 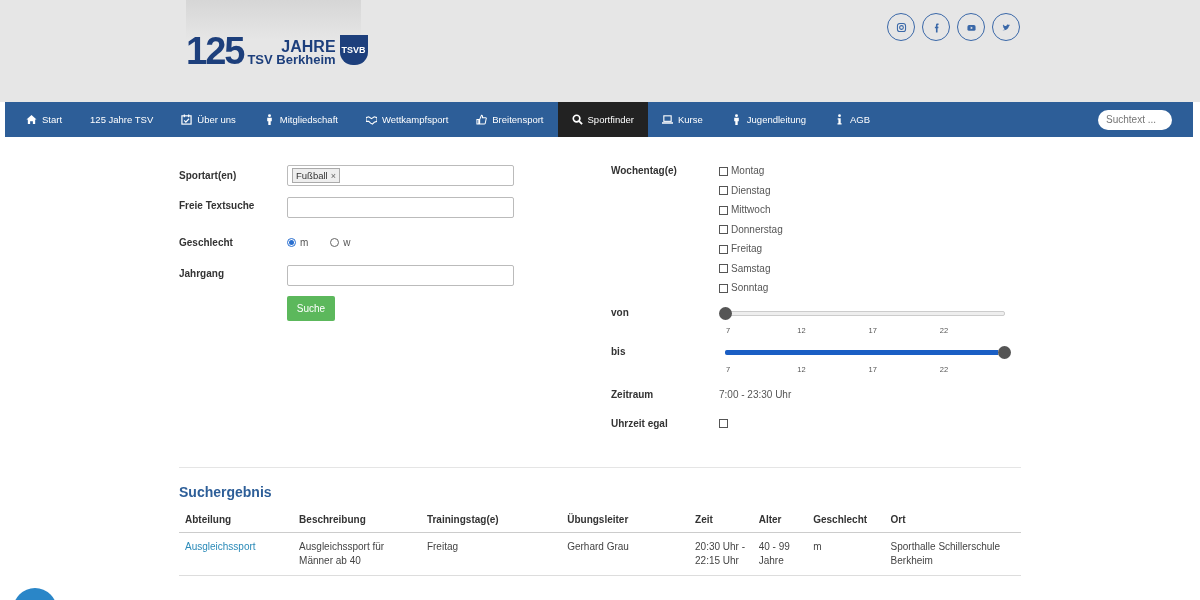 I want to click on radio-circle, so click(x=291, y=242).